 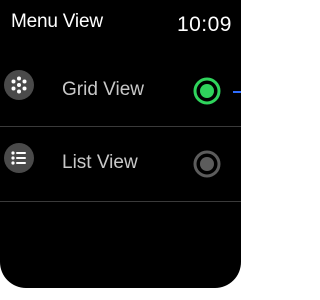 What do you see at coordinates (100, 162) in the screenshot?
I see `menu-item-label: List View` at bounding box center [100, 162].